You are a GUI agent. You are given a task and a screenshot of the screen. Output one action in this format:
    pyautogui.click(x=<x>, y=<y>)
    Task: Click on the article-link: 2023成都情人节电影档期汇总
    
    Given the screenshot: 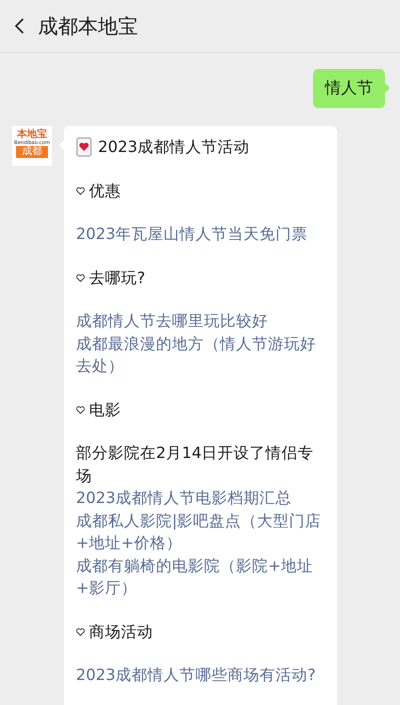 What is the action you would take?
    pyautogui.click(x=200, y=498)
    